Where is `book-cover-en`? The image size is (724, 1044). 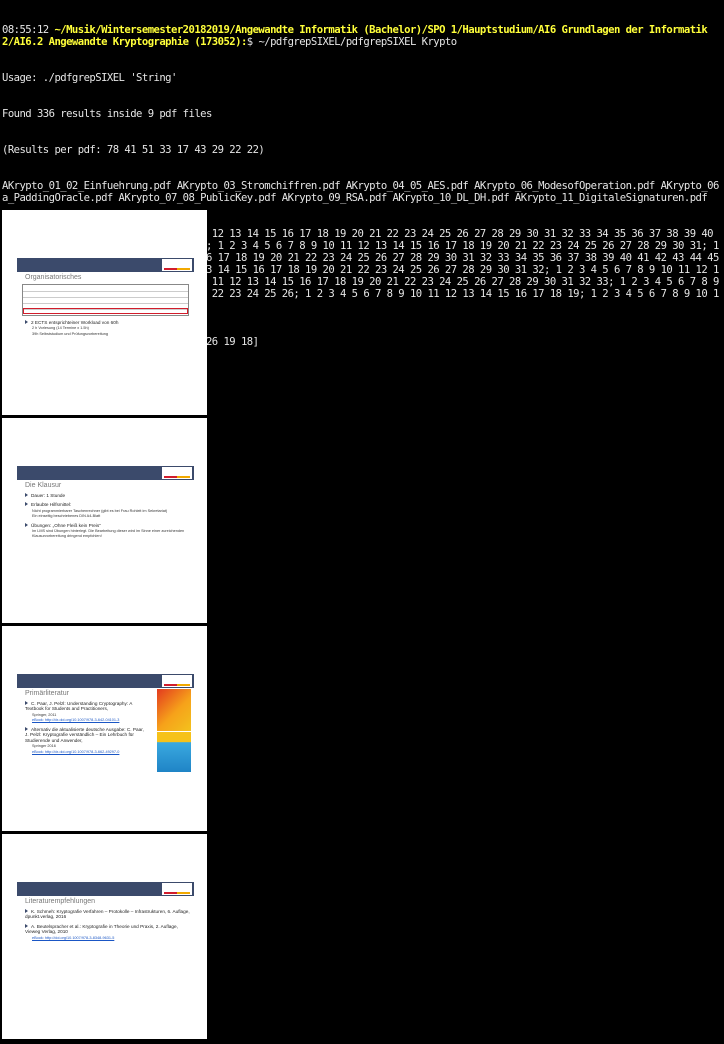 book-cover-en is located at coordinates (174, 710).